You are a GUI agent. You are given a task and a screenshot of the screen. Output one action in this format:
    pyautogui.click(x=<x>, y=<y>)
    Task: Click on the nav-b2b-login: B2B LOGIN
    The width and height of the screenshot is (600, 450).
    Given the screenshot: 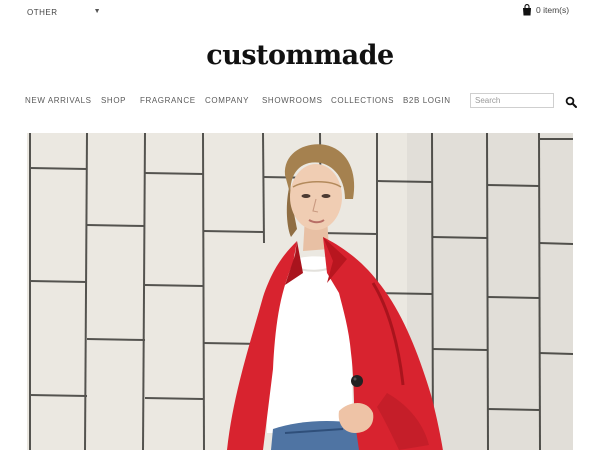 What is the action you would take?
    pyautogui.click(x=427, y=100)
    